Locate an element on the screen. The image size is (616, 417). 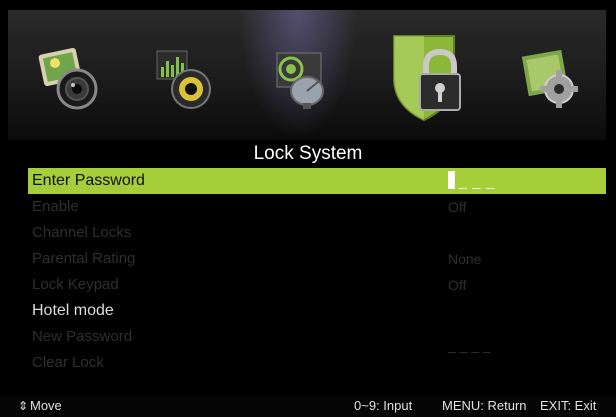
tab-picture is located at coordinates (70, 80).